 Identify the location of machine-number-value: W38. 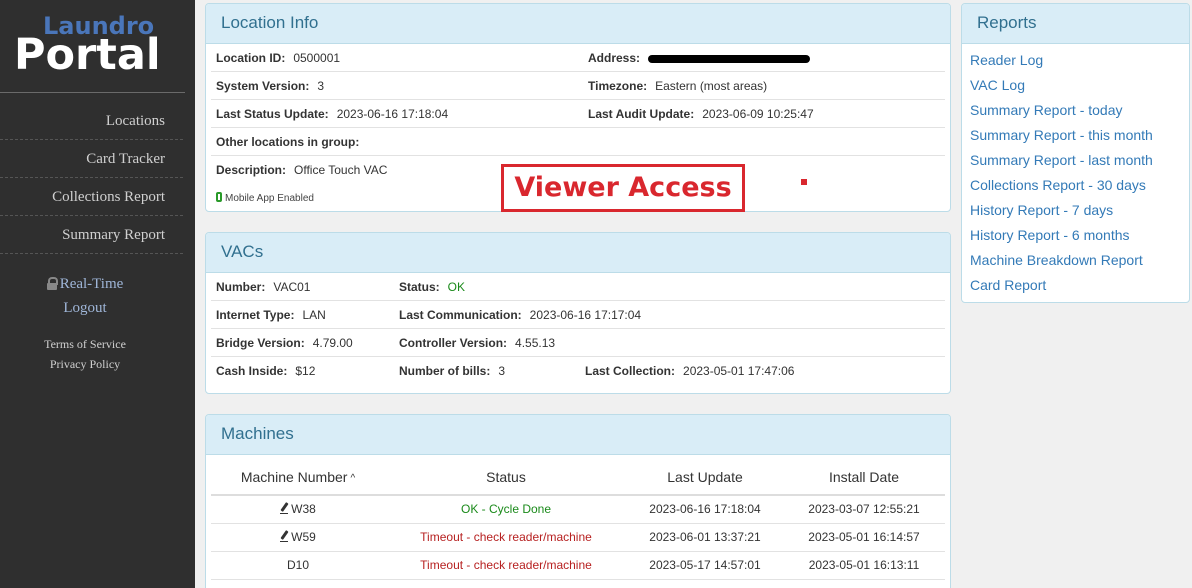
(303, 509).